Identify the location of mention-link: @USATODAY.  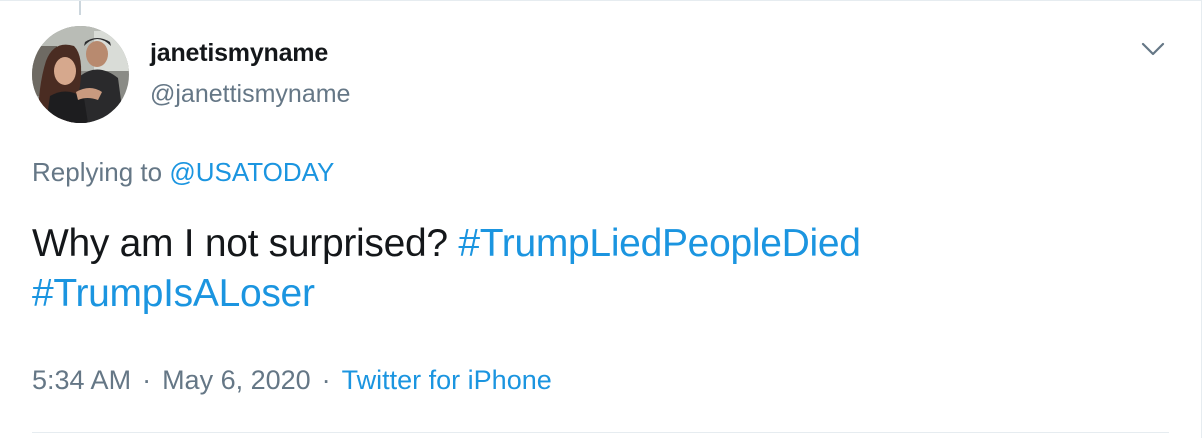
(251, 172).